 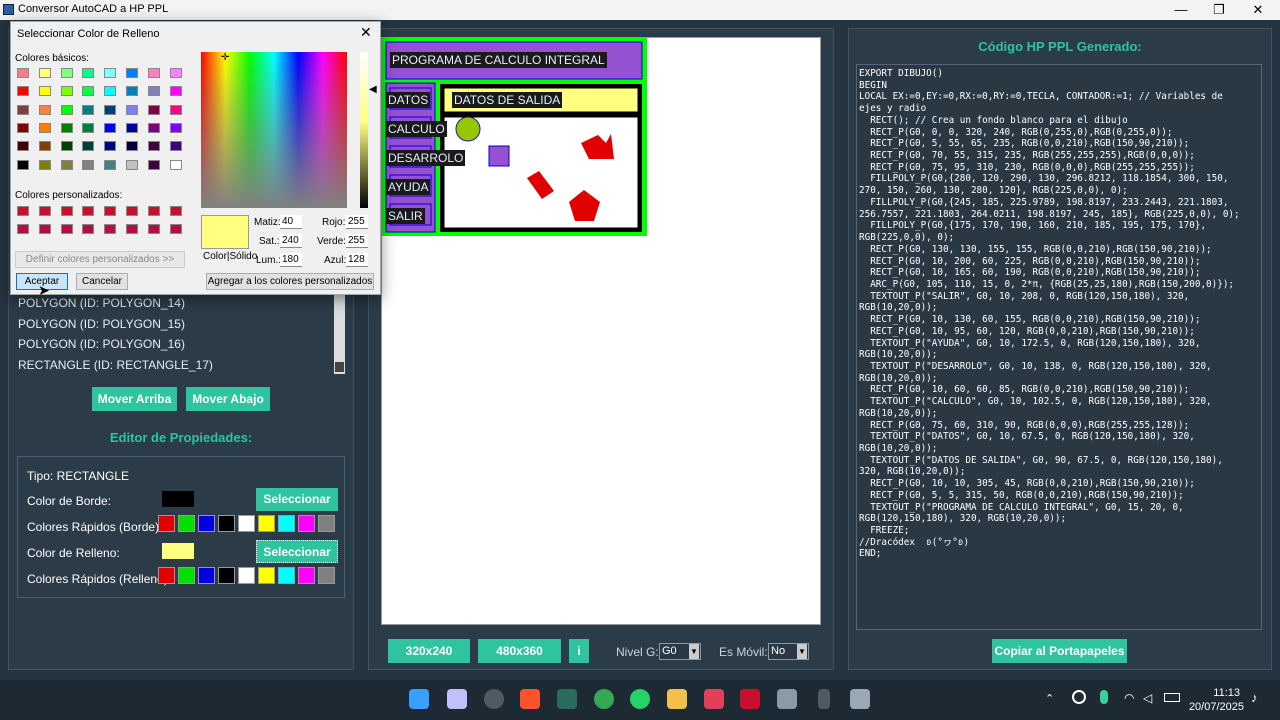 What do you see at coordinates (100, 259) in the screenshot?
I see `define-custom-button: Definir colores personalizados >>` at bounding box center [100, 259].